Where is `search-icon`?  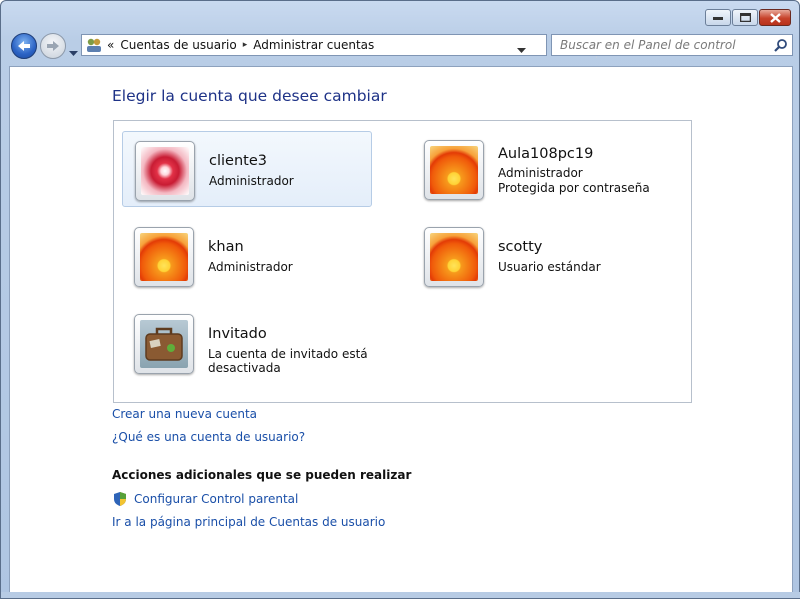
search-icon is located at coordinates (781, 45).